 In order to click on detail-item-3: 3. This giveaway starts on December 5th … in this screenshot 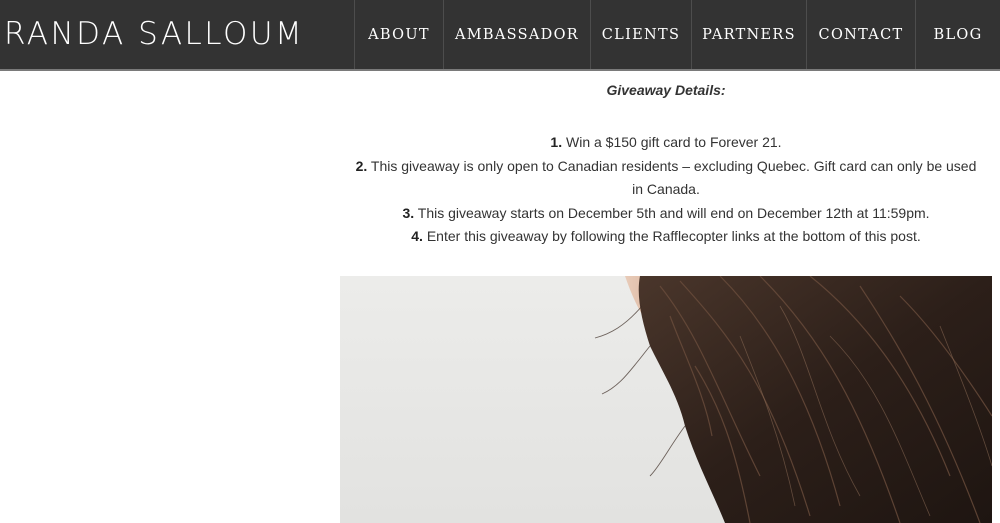, I will do `click(666, 214)`.